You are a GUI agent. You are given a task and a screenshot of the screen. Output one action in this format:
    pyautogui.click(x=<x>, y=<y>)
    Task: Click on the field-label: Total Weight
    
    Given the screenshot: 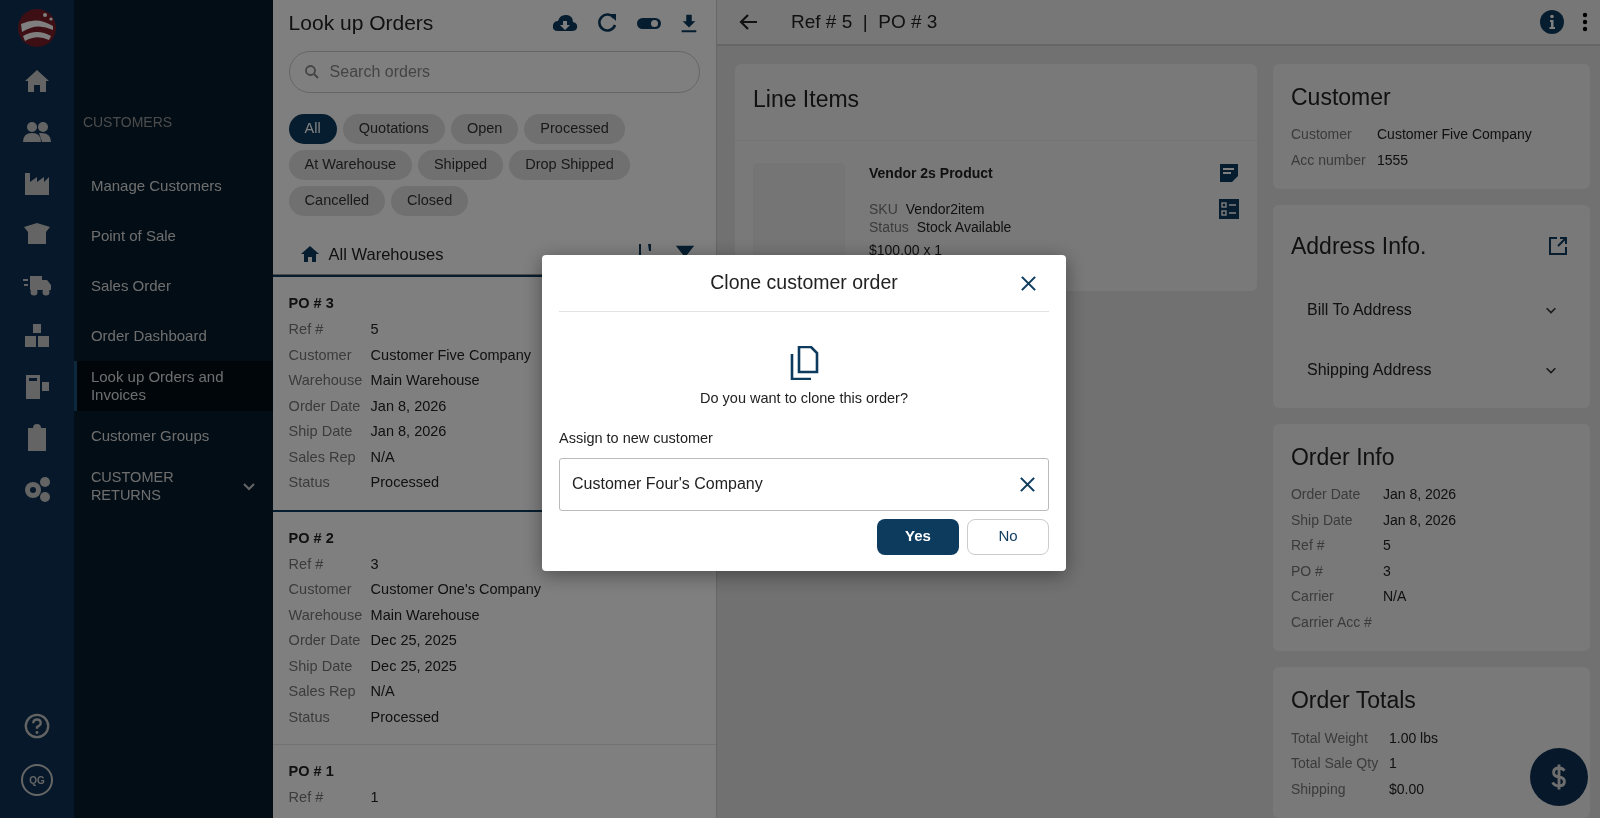 What is the action you would take?
    pyautogui.click(x=1330, y=738)
    